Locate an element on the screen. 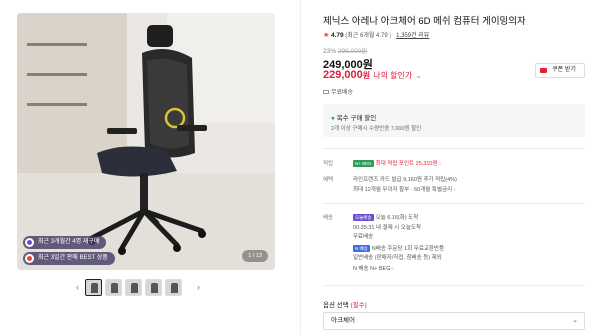 The height and width of the screenshot is (335, 600). rating-row: ★ 4.79 (최근 6개월 4.79 ) 1,359건 리뷰 is located at coordinates (376, 34).